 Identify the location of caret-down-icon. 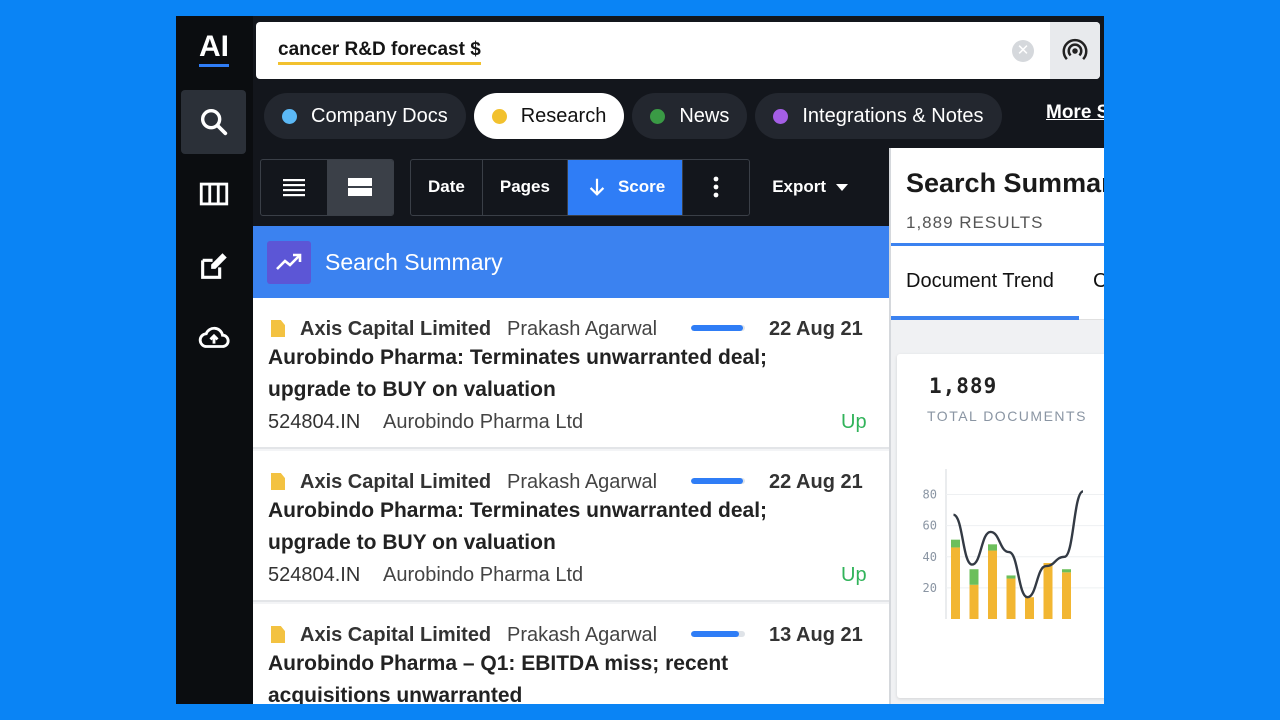
(842, 187).